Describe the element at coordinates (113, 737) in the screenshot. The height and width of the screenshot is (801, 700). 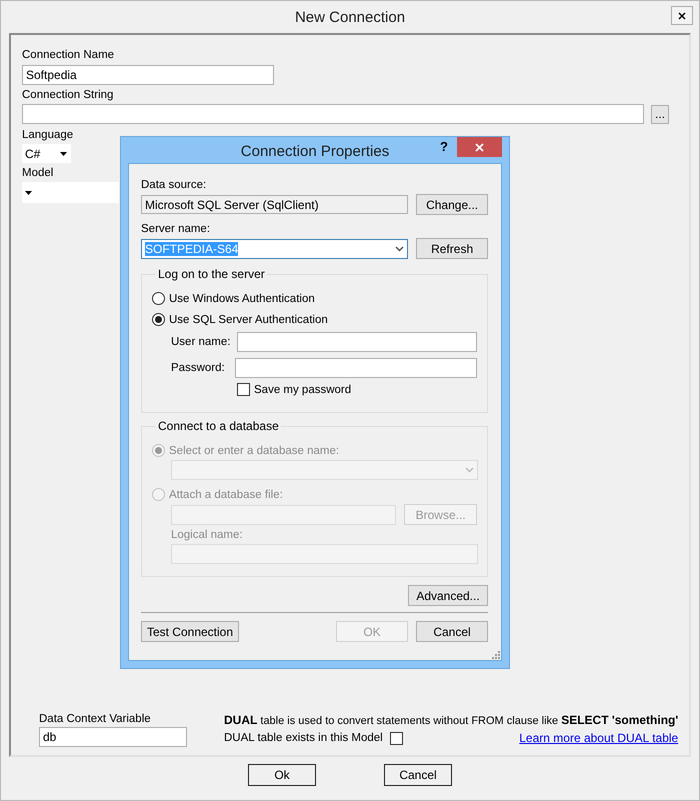
I see `data-context-field: db` at that location.